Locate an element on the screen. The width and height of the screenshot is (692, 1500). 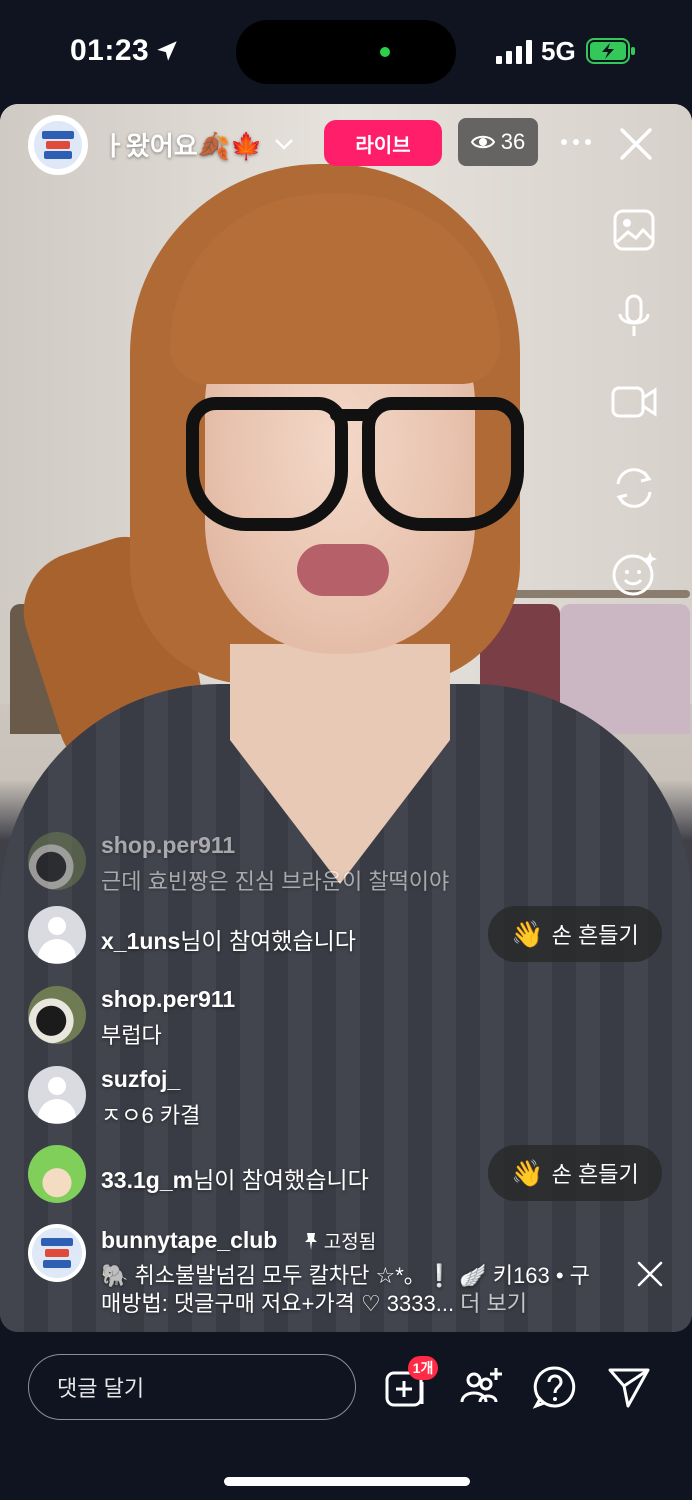
gallery-icon is located at coordinates (634, 230).